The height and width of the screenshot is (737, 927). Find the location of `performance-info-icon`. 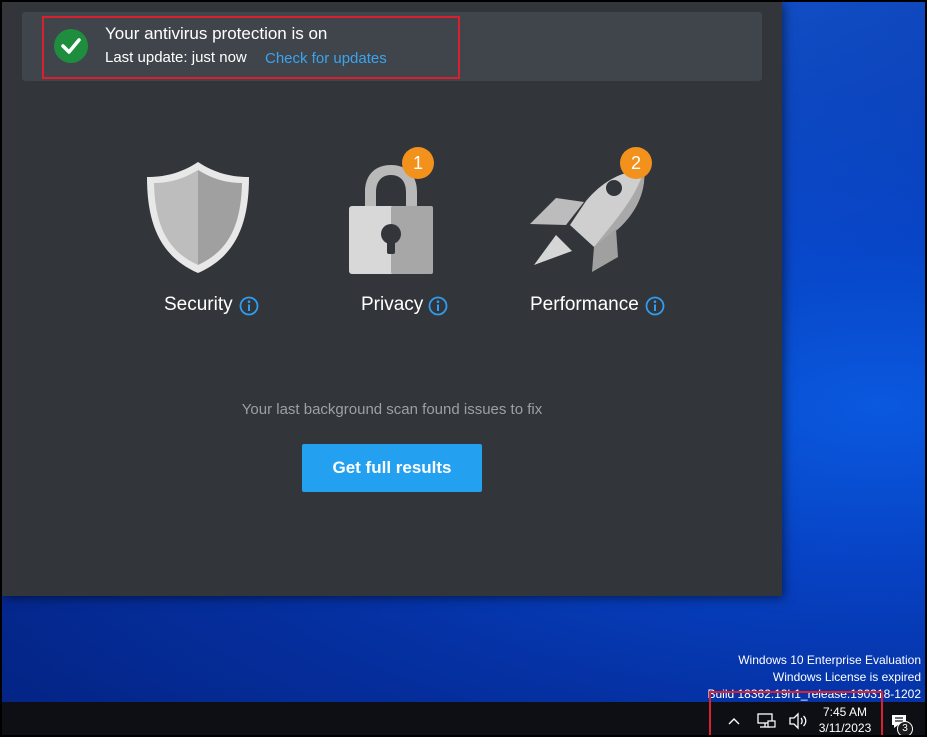

performance-info-icon is located at coordinates (655, 306).